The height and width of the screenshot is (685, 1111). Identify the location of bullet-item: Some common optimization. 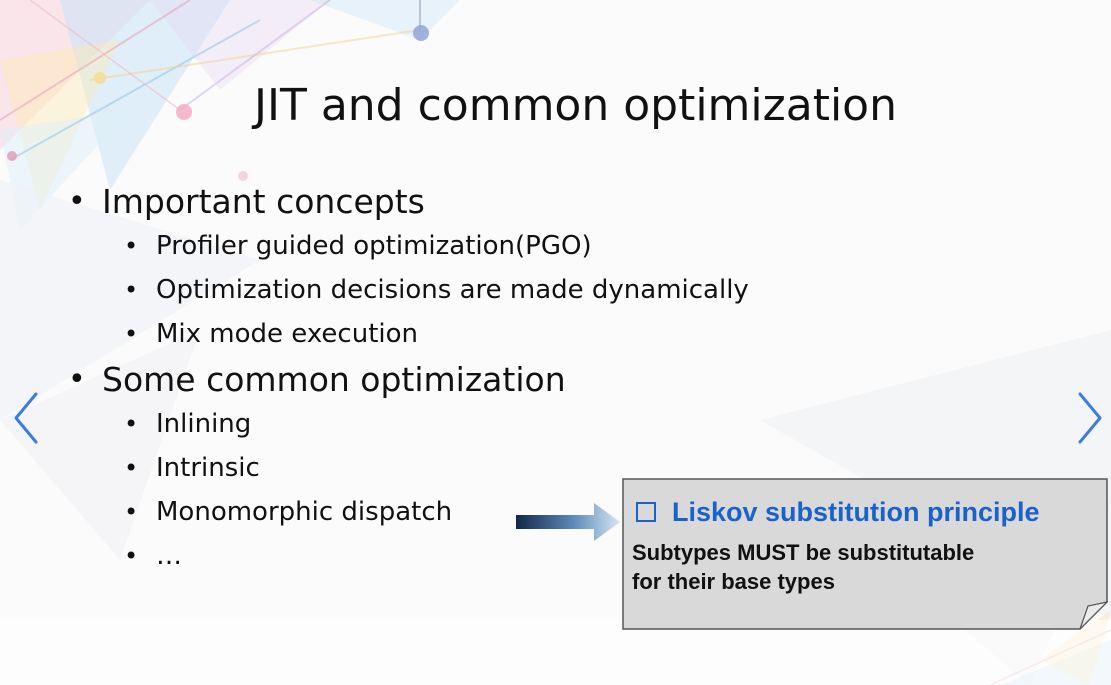
(478, 380).